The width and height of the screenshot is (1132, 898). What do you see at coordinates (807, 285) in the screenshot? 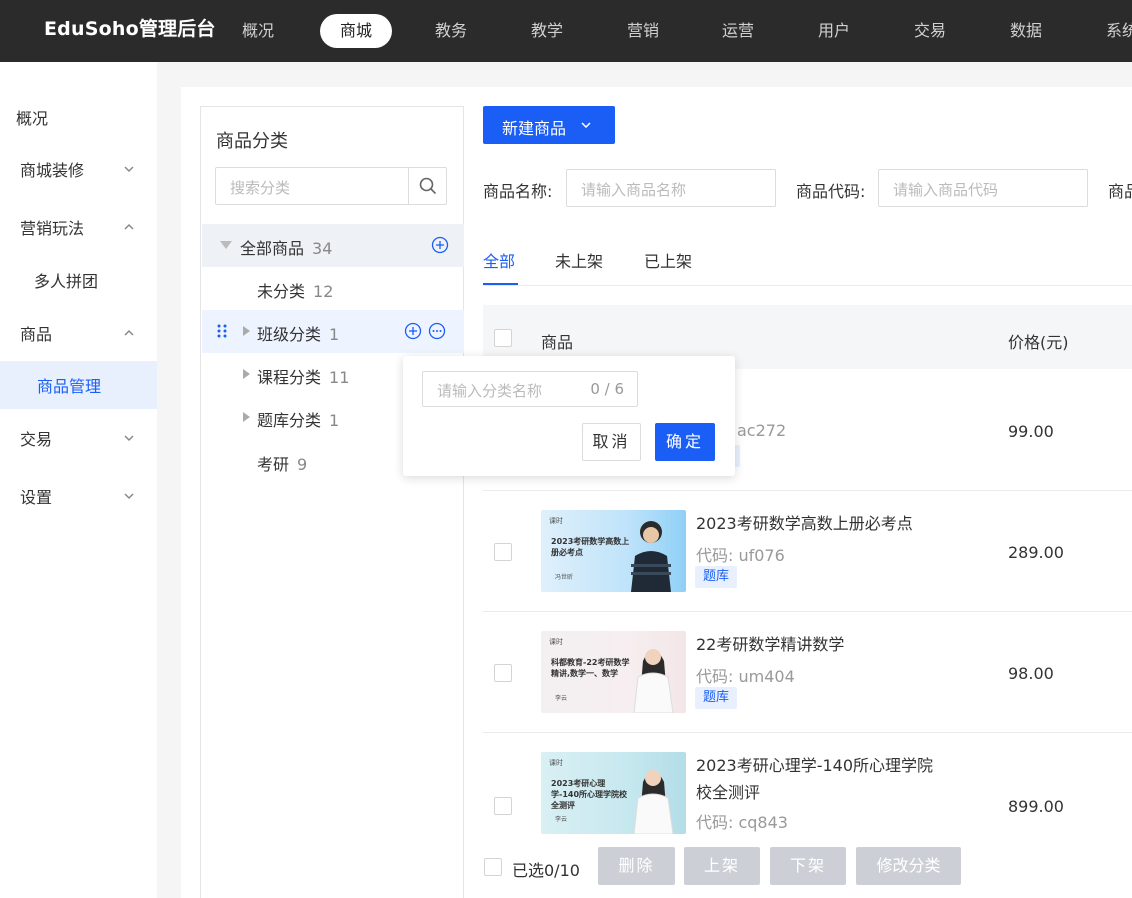
I see `tab-divider` at bounding box center [807, 285].